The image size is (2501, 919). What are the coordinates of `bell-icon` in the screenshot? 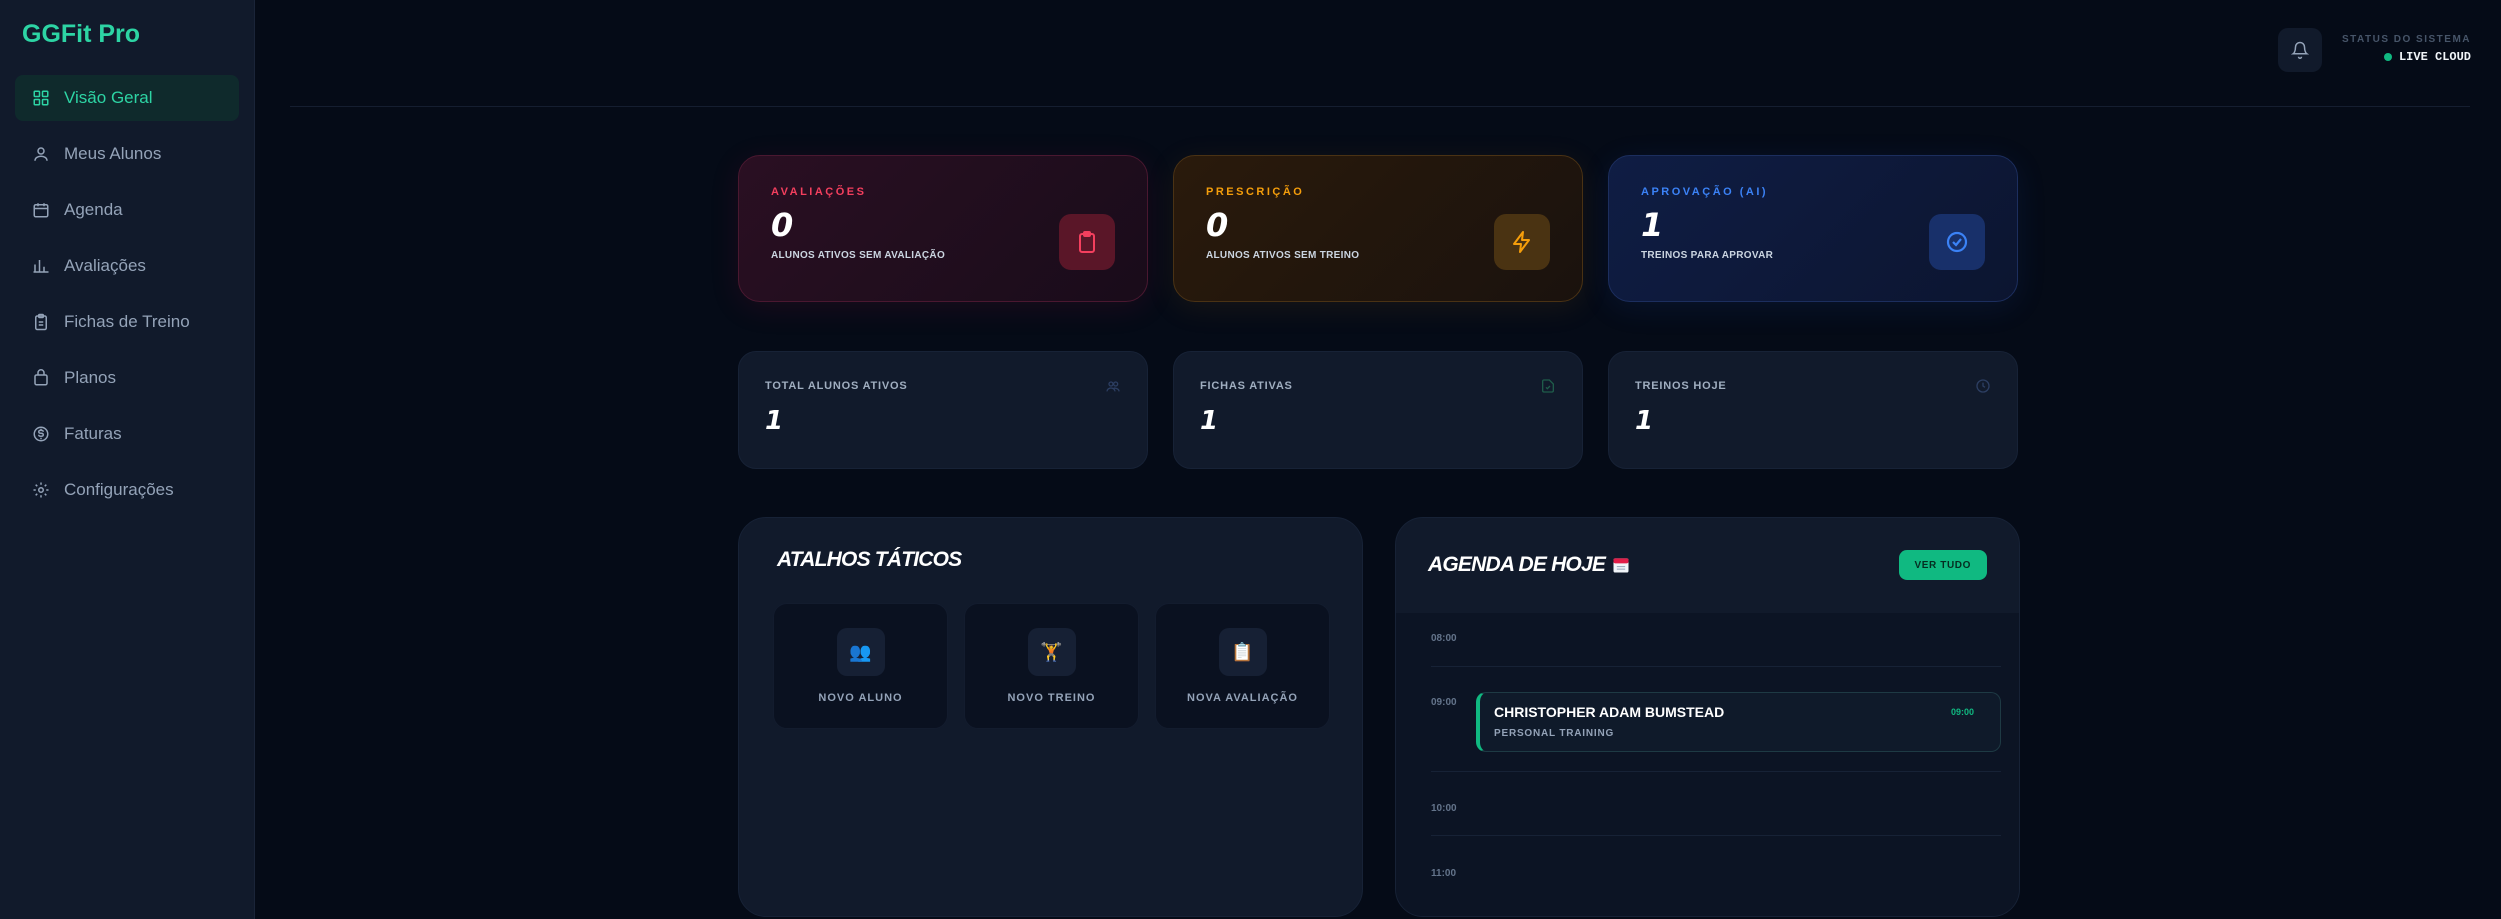 It's located at (2300, 50).